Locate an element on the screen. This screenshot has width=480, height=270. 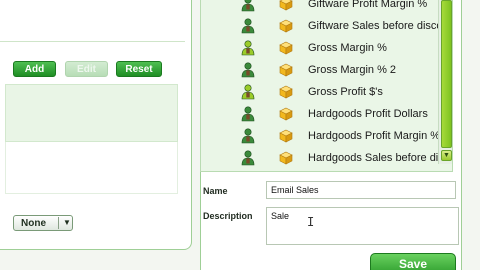
name-label: Name is located at coordinates (215, 191).